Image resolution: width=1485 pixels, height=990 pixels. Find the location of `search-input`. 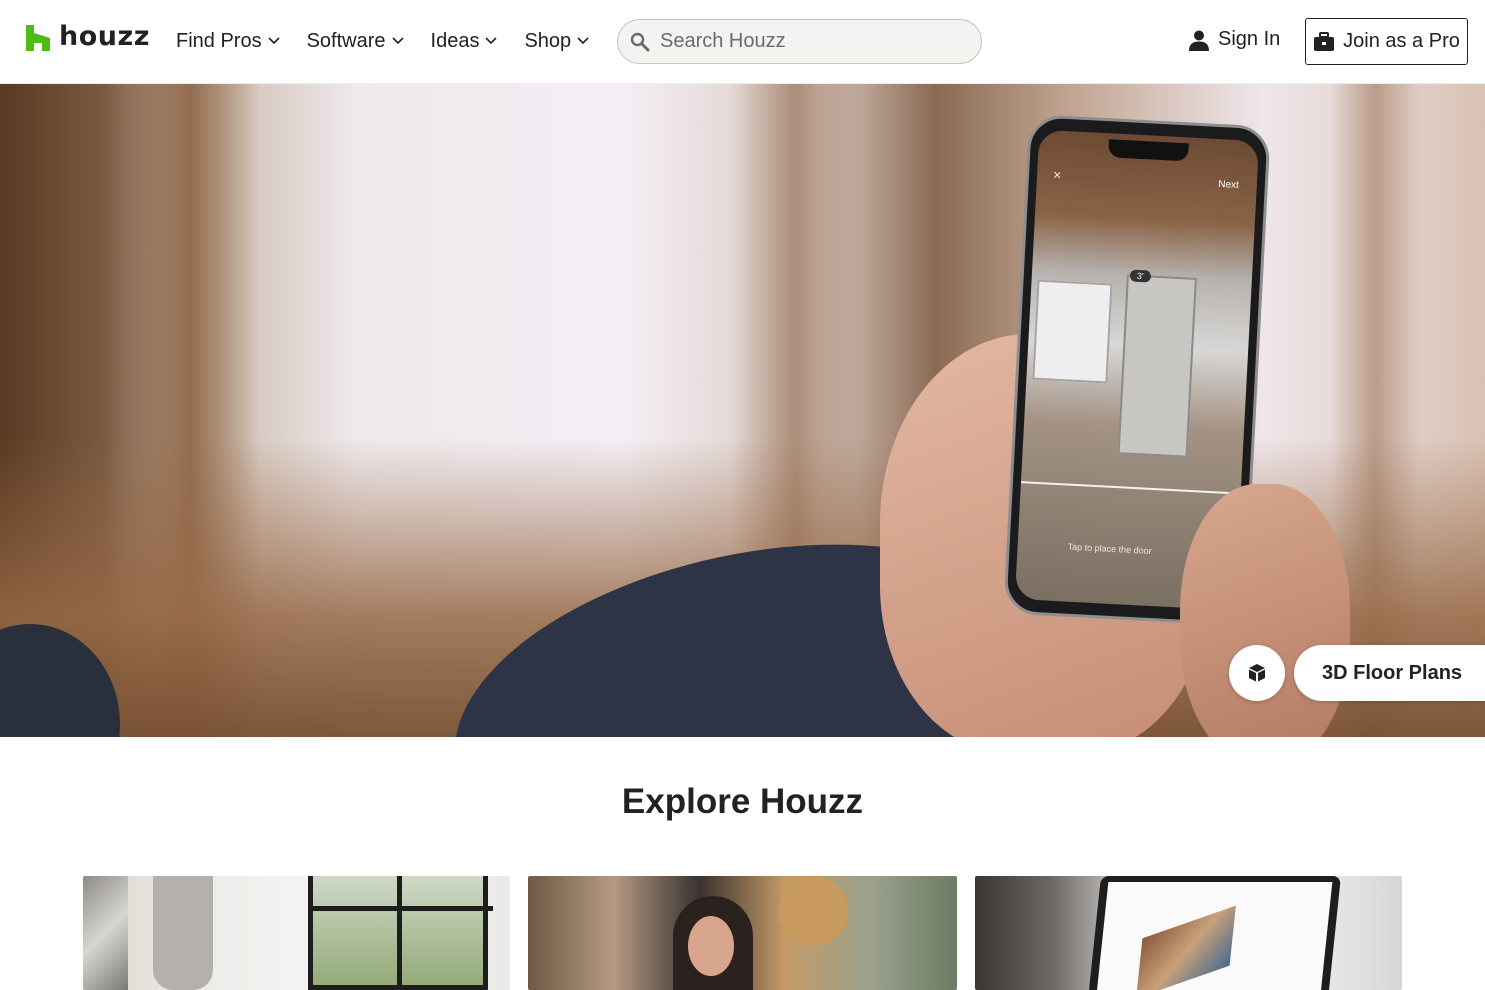

search-input is located at coordinates (810, 41).